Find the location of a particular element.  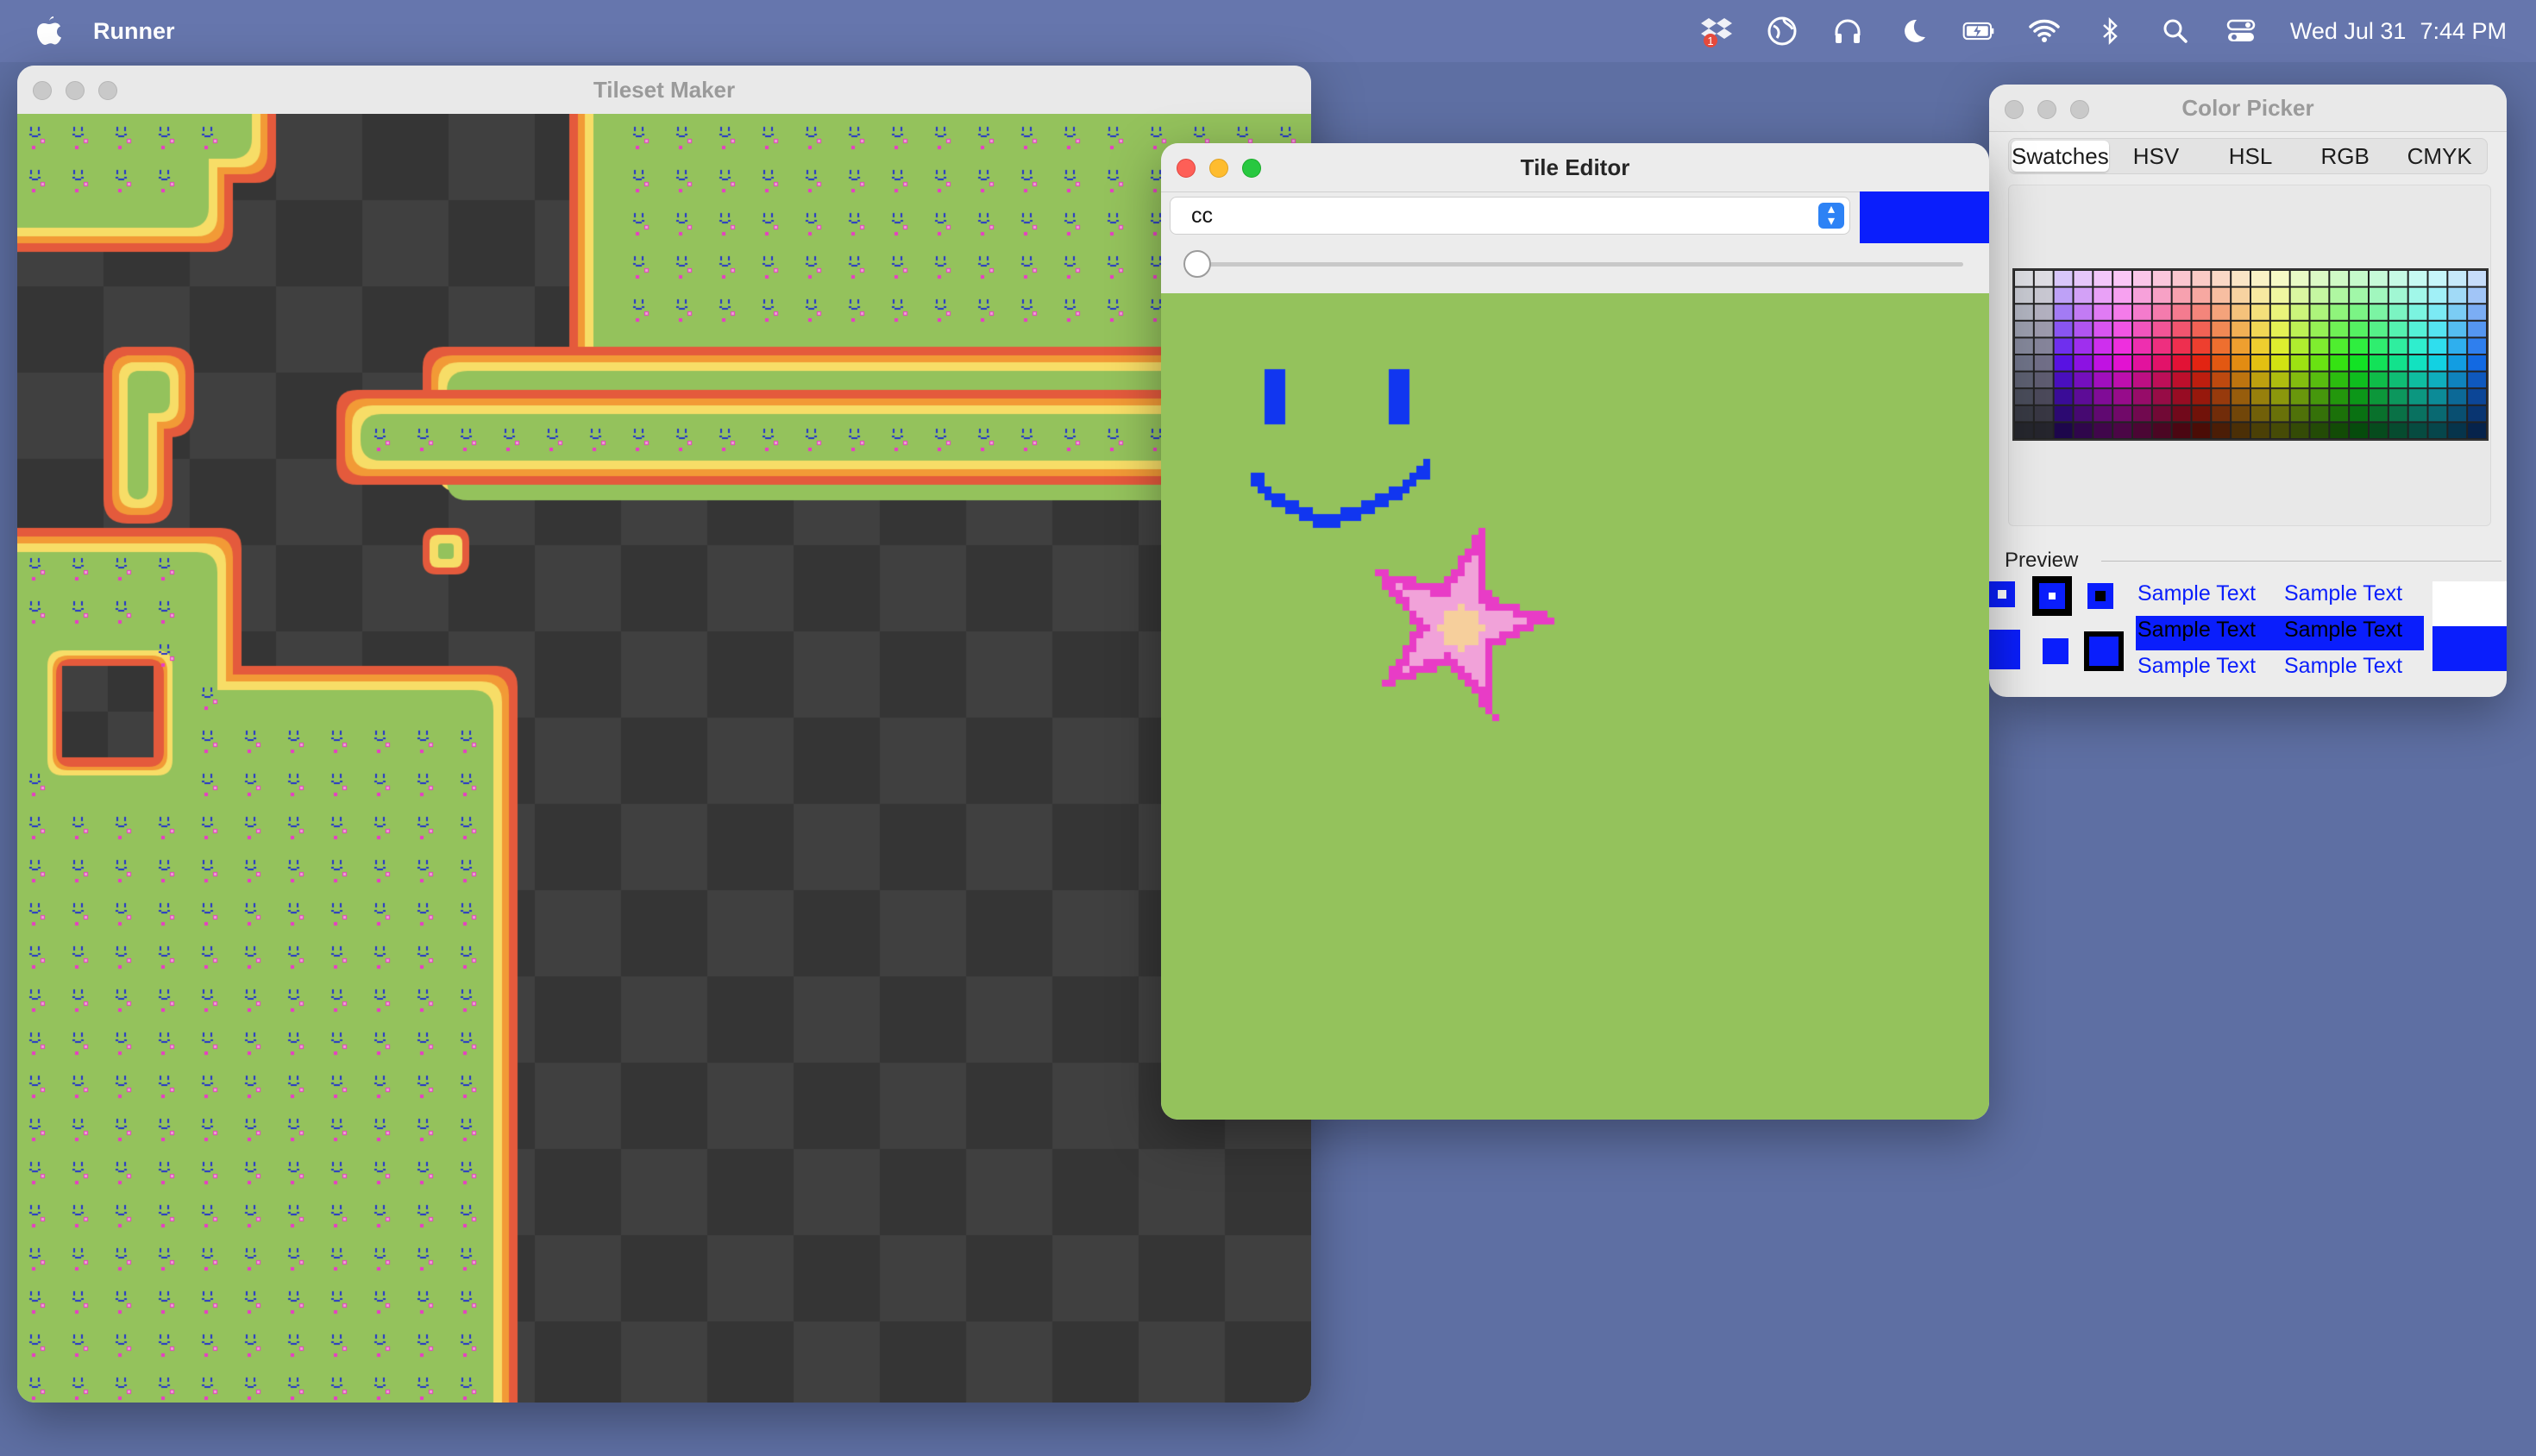

menu-clock: Wed Jul 31 7:44 PM is located at coordinates (2398, 32).